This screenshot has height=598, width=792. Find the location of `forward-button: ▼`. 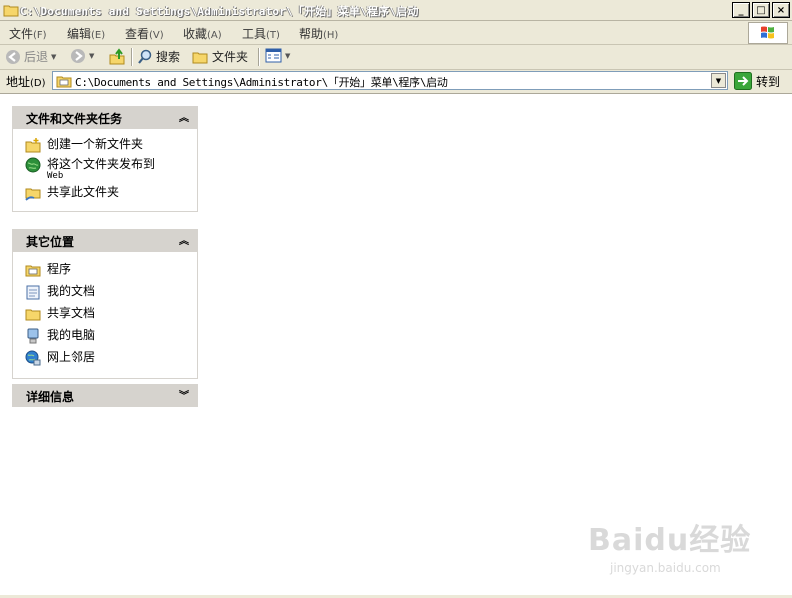

forward-button: ▼ is located at coordinates (82, 56).